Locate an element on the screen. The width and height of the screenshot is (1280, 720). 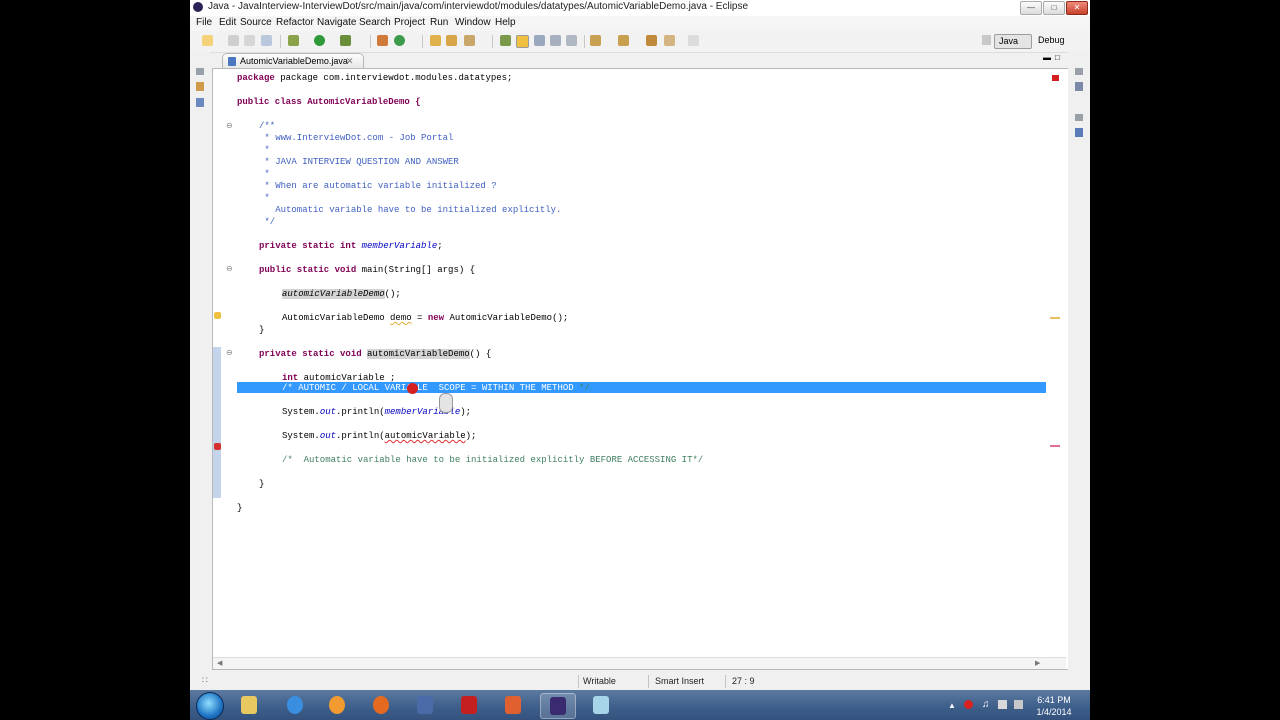
paragraph-icon is located at coordinates (571, 40).